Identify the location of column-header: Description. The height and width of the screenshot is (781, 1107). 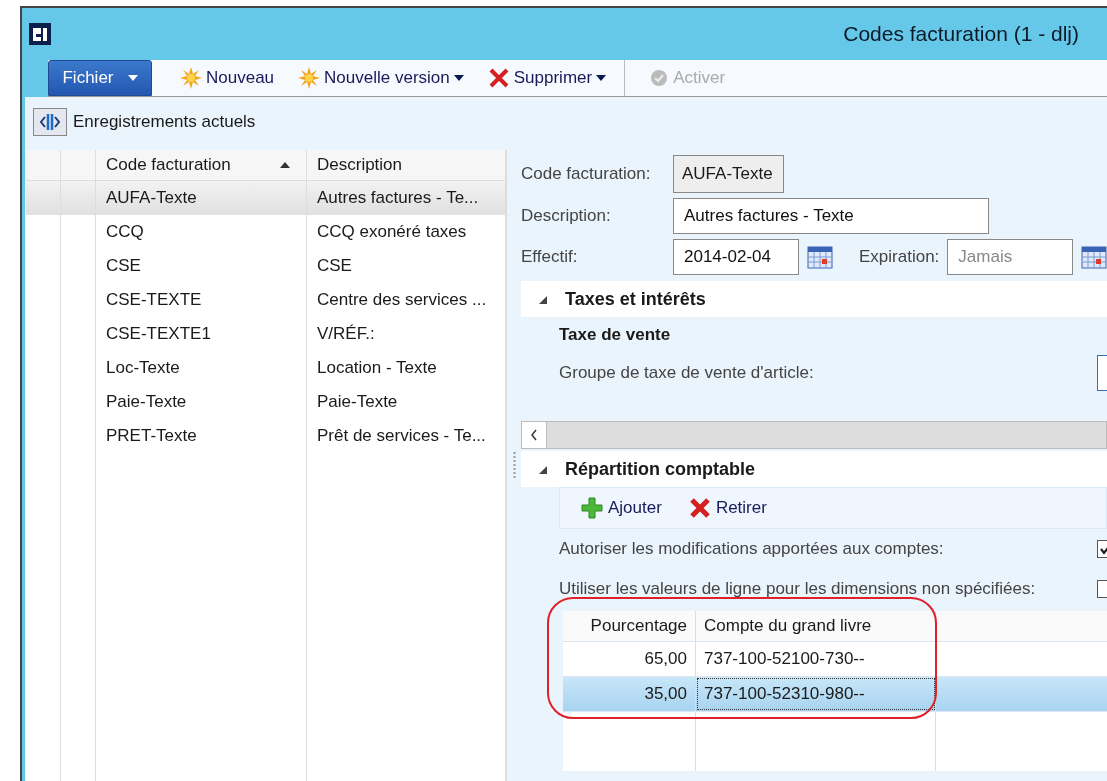
(406, 165).